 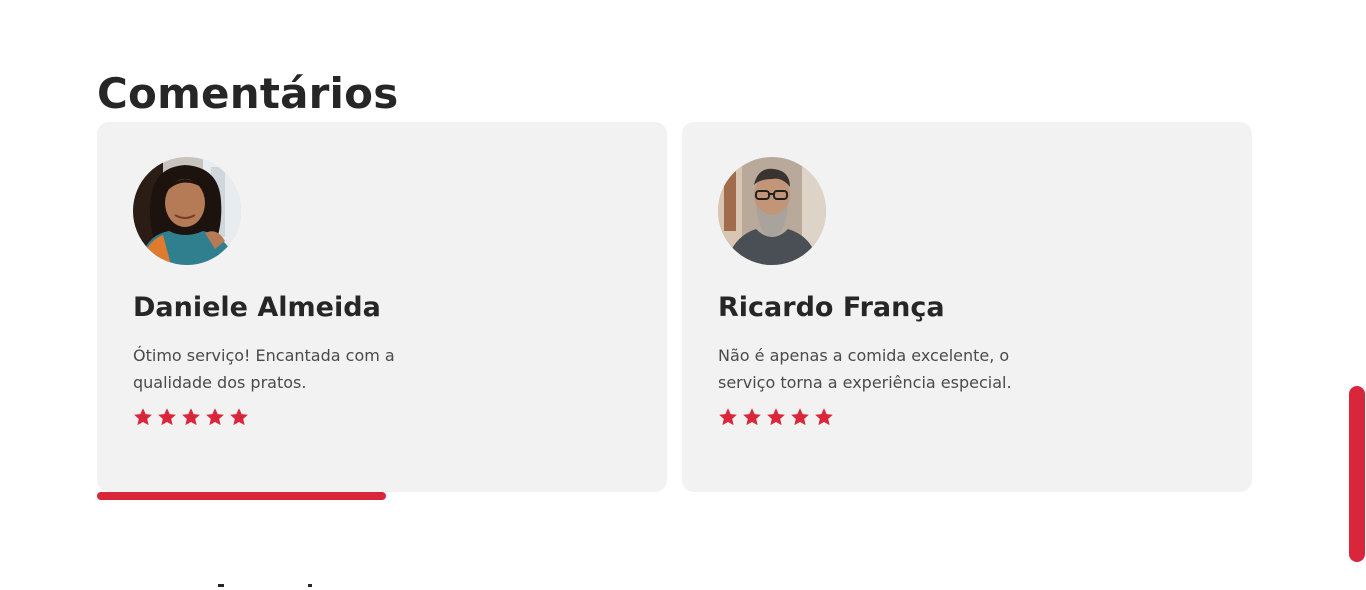 I want to click on reviewer-name: Daniele Almeida, so click(x=257, y=307).